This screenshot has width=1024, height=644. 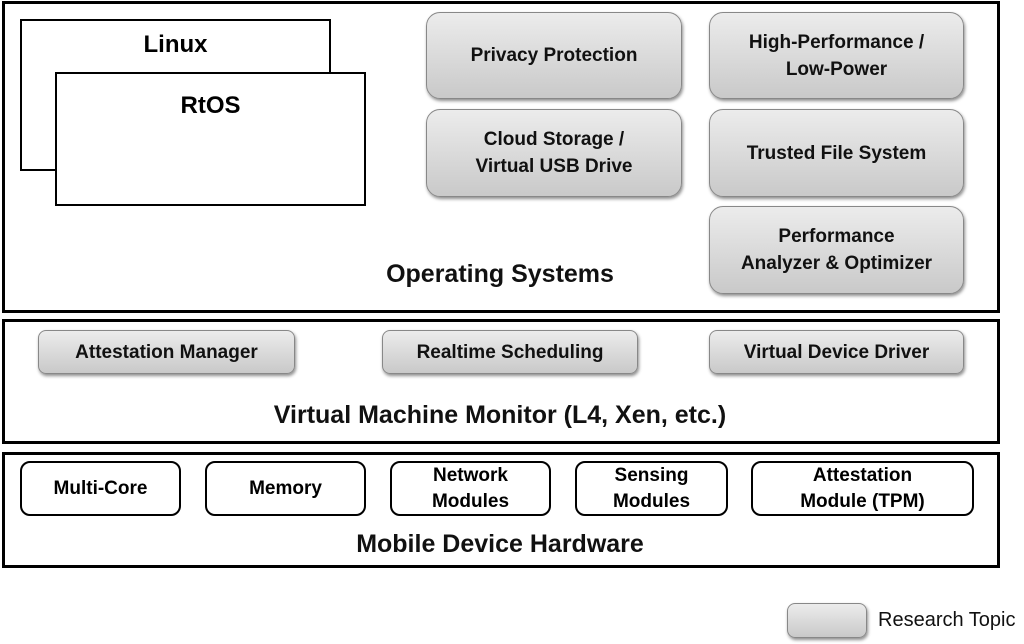 What do you see at coordinates (510, 352) in the screenshot?
I see `topic-realtime-scheduling: Realtime Scheduling` at bounding box center [510, 352].